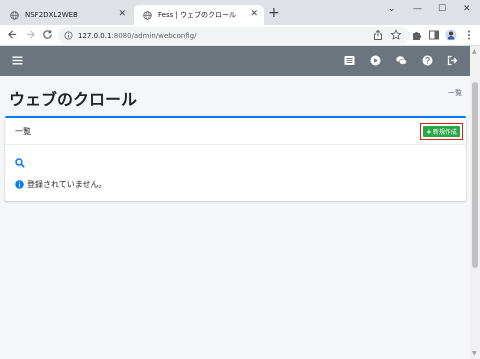  Describe the element at coordinates (51, 15) in the screenshot. I see `tab-title: NSF2DXL2WEB` at that location.